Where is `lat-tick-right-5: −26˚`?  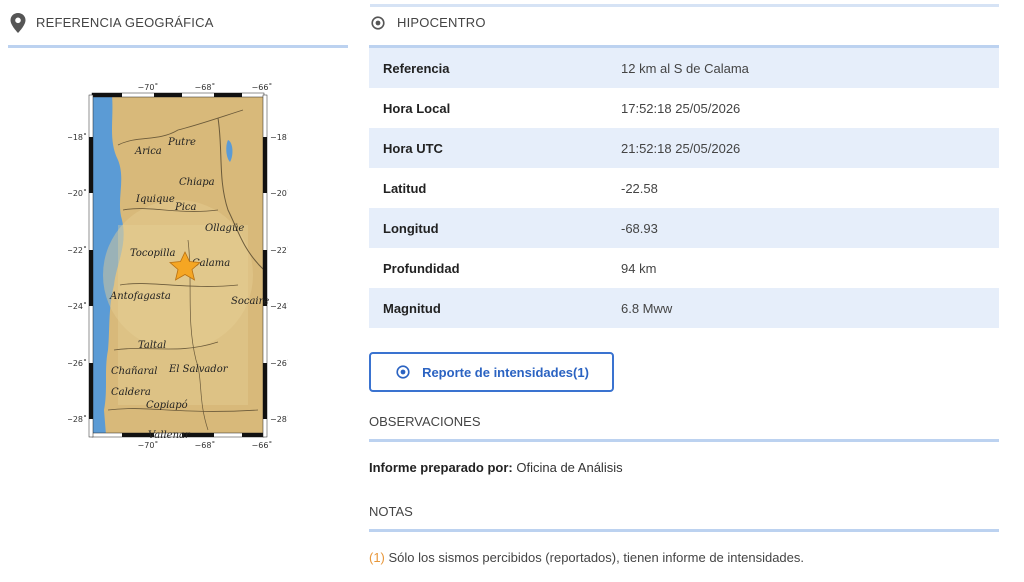
lat-tick-right-5: −26˚ is located at coordinates (279, 363).